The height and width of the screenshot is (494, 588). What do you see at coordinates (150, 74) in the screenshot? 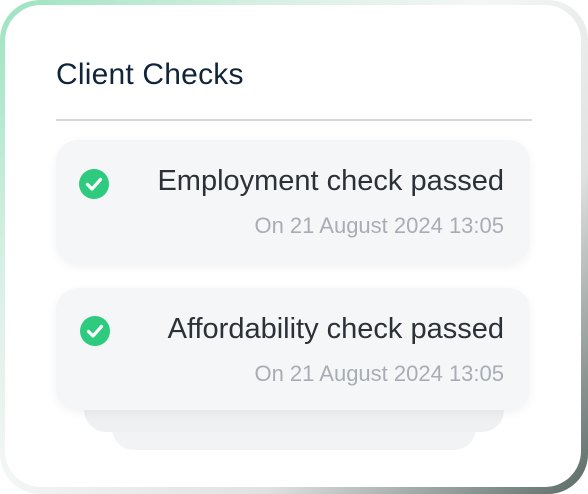
I see `panel-title: Client Checks` at bounding box center [150, 74].